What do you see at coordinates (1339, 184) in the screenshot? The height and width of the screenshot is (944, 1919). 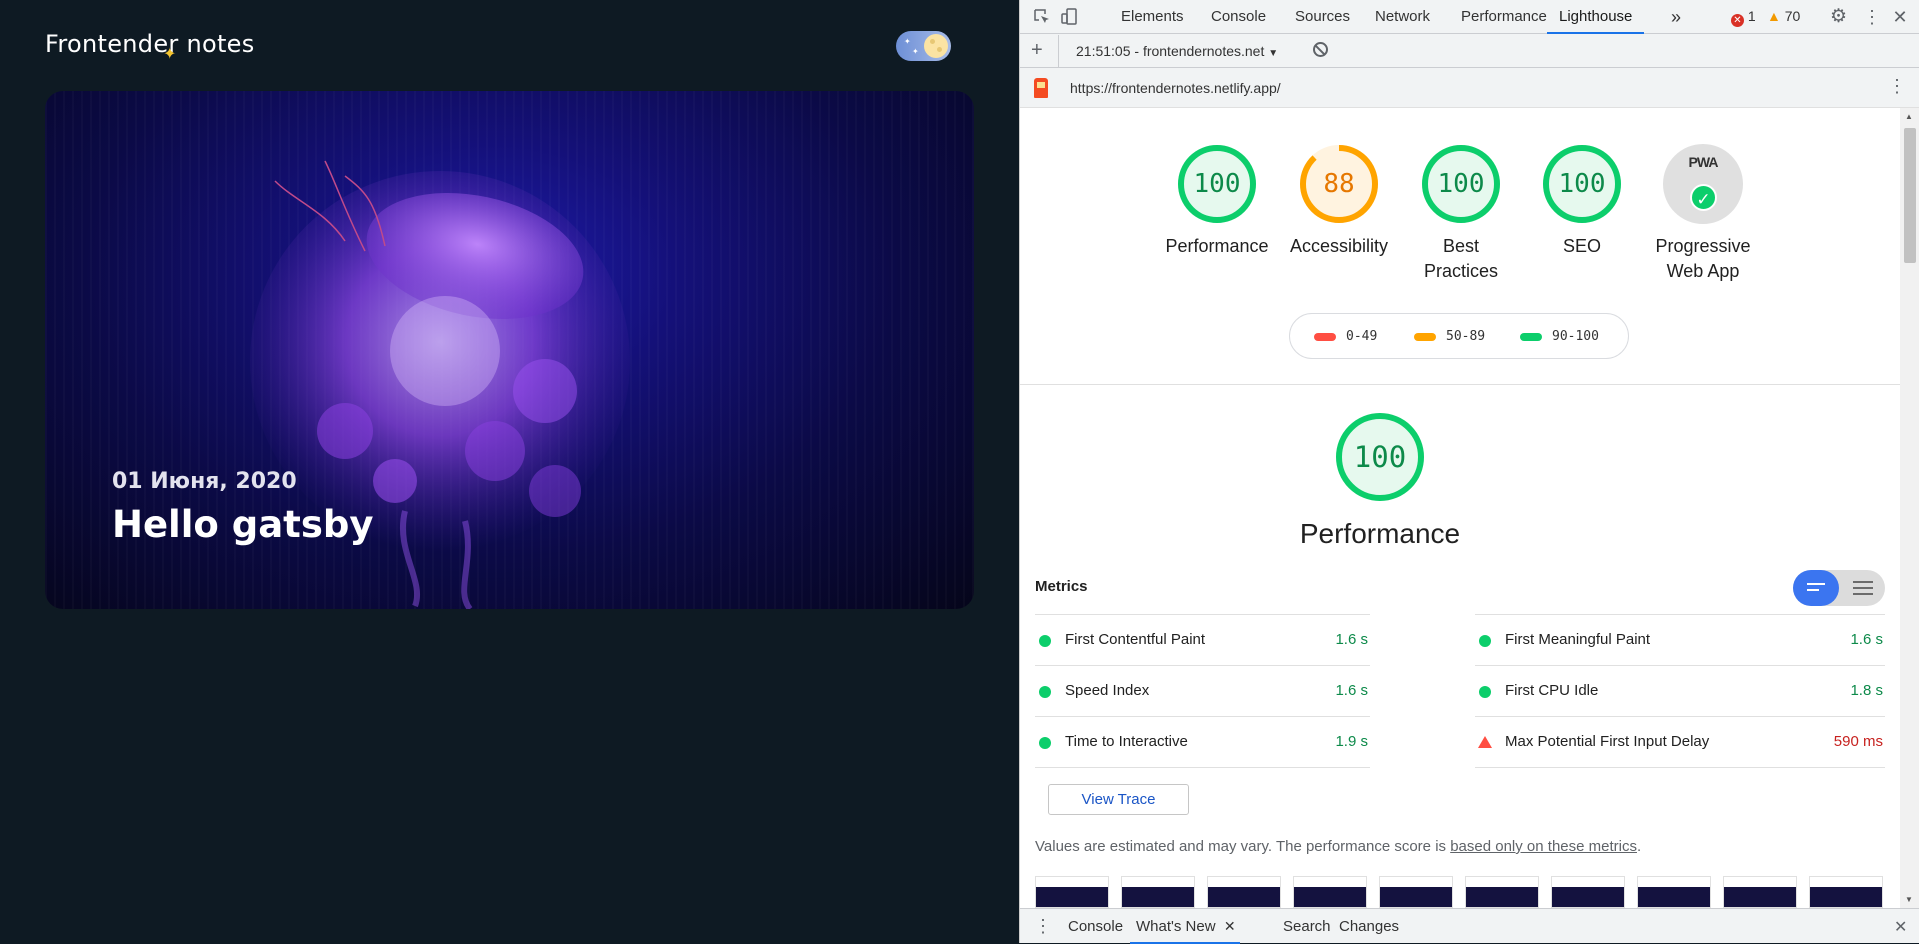 I see `gauge-score: 88` at bounding box center [1339, 184].